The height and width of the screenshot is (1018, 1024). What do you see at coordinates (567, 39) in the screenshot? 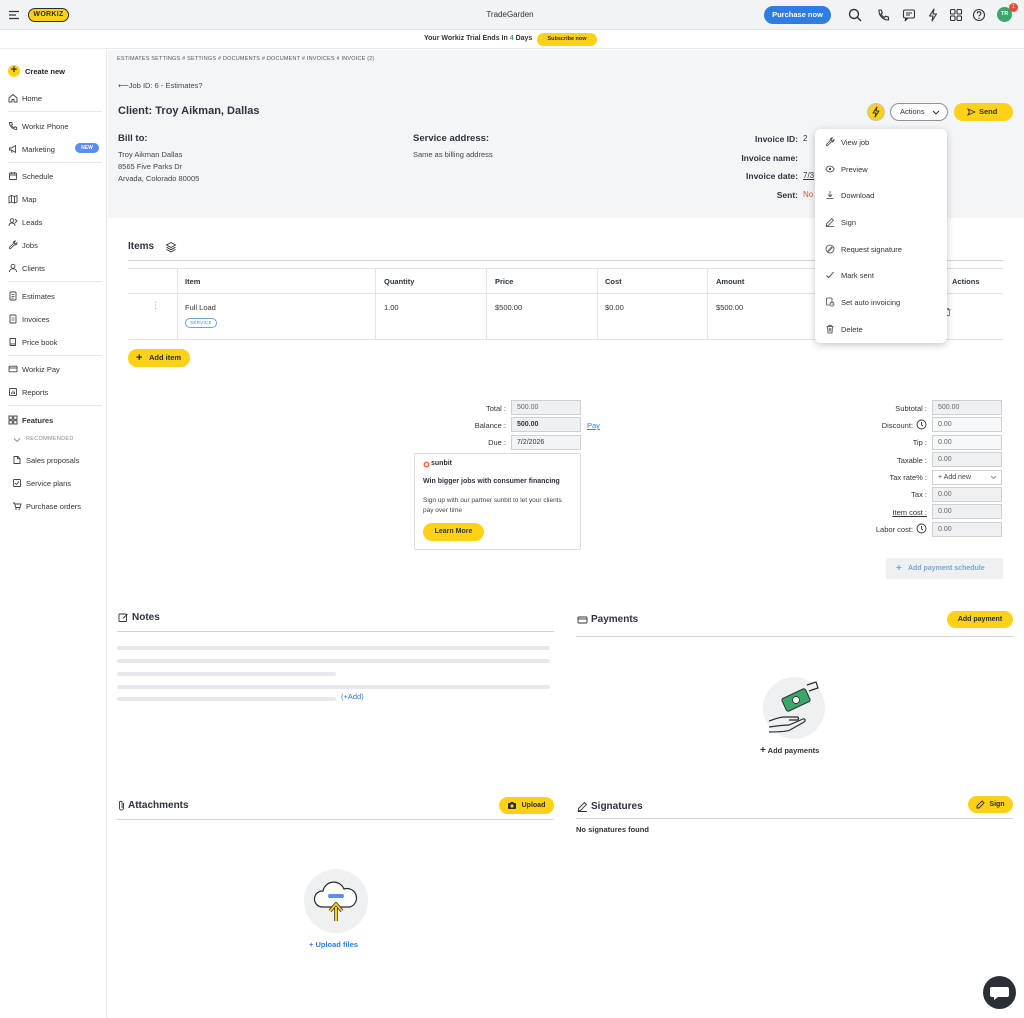
I see `subscribe-now-button: Subscribe now` at bounding box center [567, 39].